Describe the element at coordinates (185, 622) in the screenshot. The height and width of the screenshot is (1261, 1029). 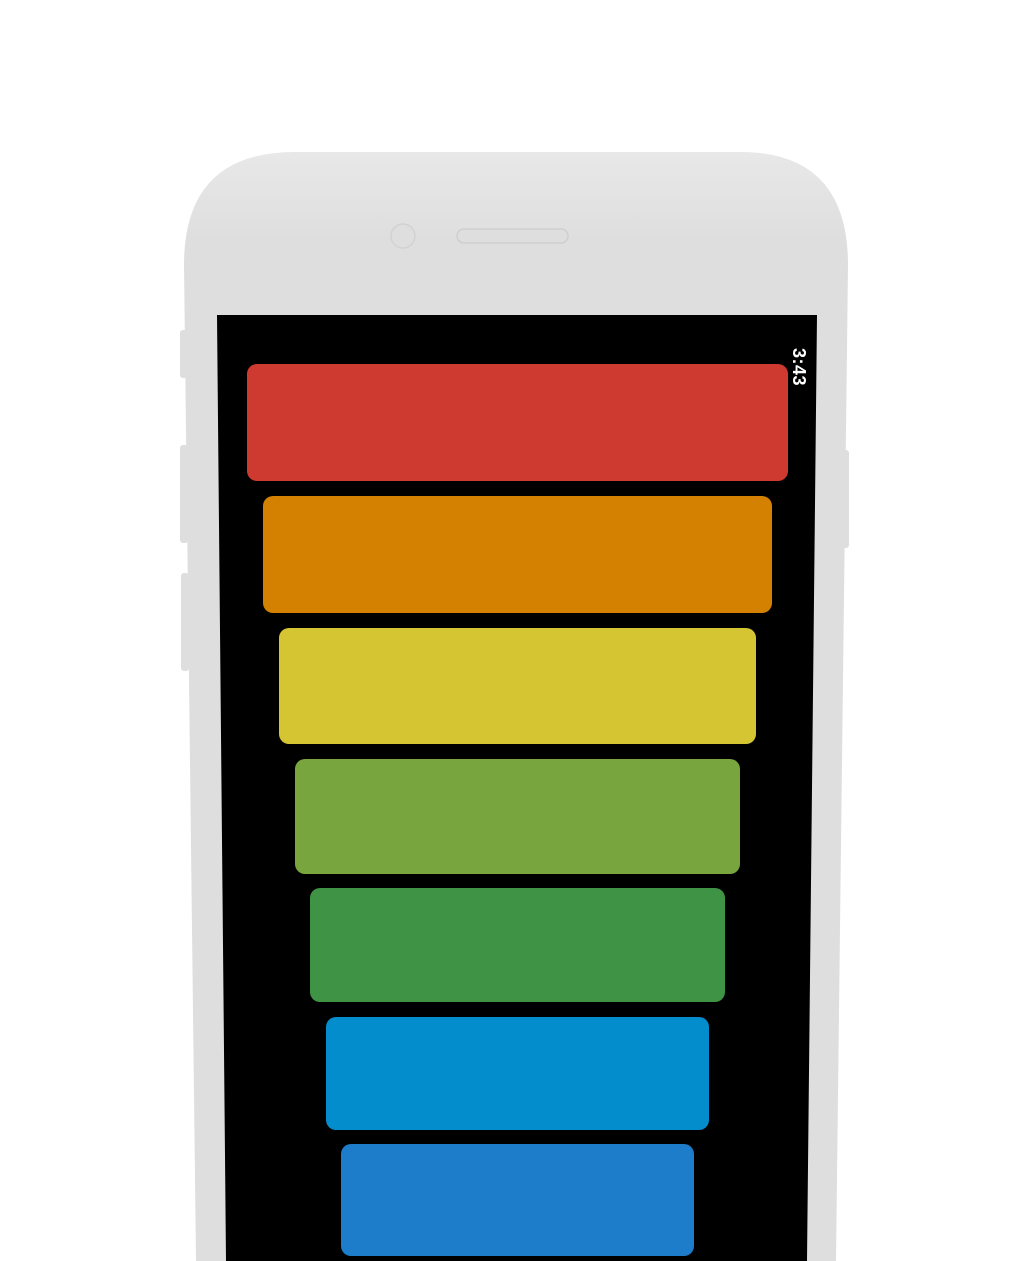
I see `volume-down-button` at that location.